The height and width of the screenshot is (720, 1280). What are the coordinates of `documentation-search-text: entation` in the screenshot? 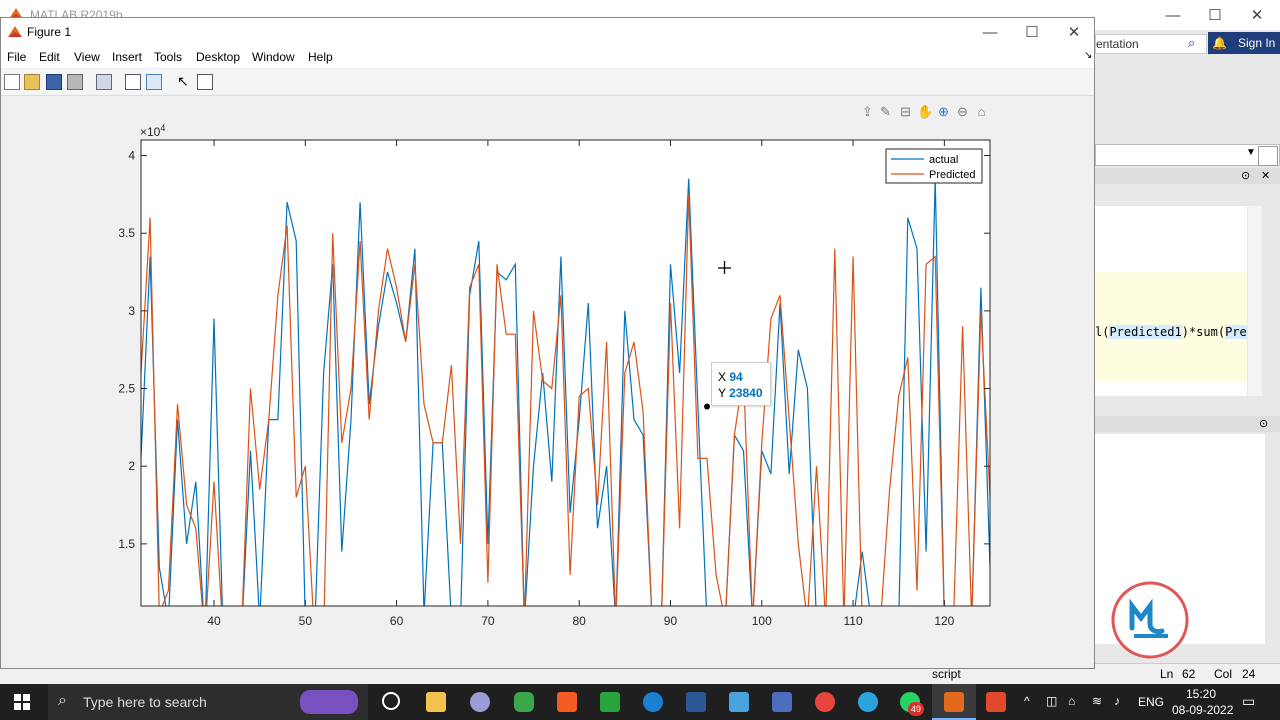 It's located at (1117, 44).